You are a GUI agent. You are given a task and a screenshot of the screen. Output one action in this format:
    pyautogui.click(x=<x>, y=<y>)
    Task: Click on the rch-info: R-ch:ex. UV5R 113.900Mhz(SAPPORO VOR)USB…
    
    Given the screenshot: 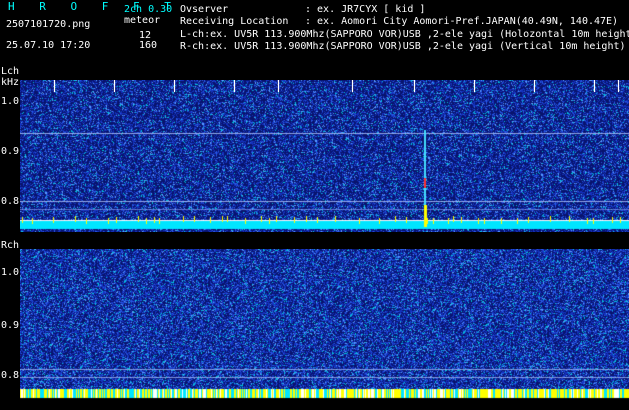 What is the action you would take?
    pyautogui.click(x=403, y=46)
    